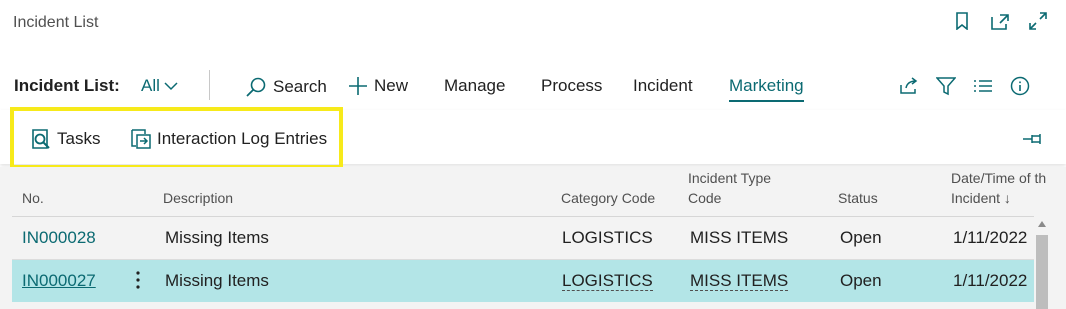 This screenshot has width=1066, height=309. I want to click on bookmark-icon, so click(962, 21).